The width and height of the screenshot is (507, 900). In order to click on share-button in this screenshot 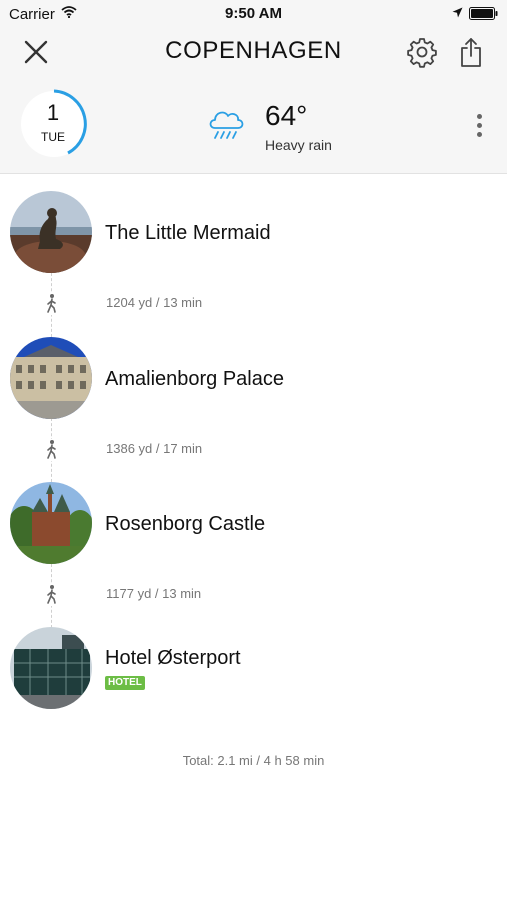, I will do `click(471, 52)`.